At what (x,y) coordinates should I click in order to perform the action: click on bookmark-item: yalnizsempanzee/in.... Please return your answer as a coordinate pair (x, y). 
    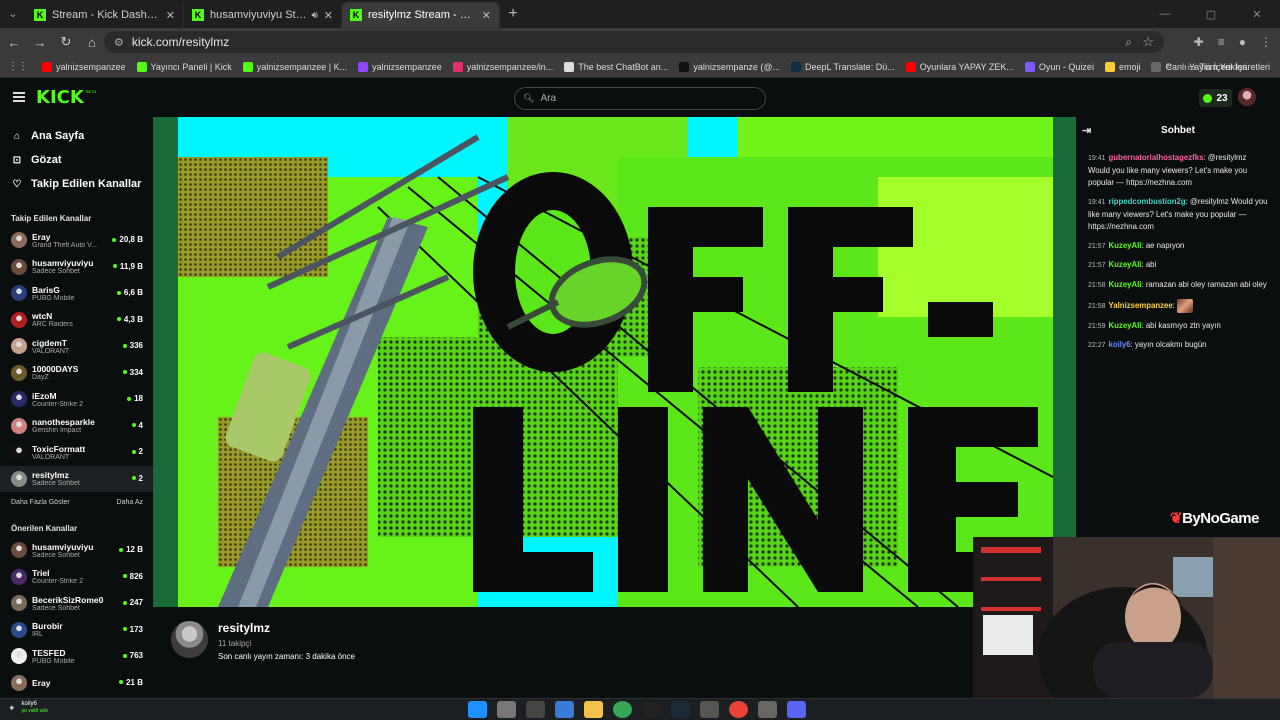
    Looking at the image, I should click on (502, 66).